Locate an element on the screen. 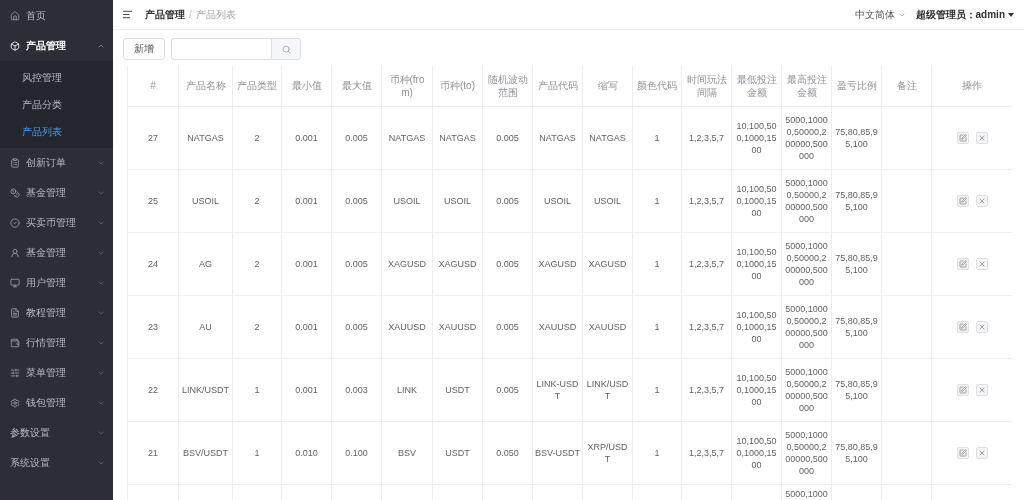  add-button: 新增 is located at coordinates (144, 49).